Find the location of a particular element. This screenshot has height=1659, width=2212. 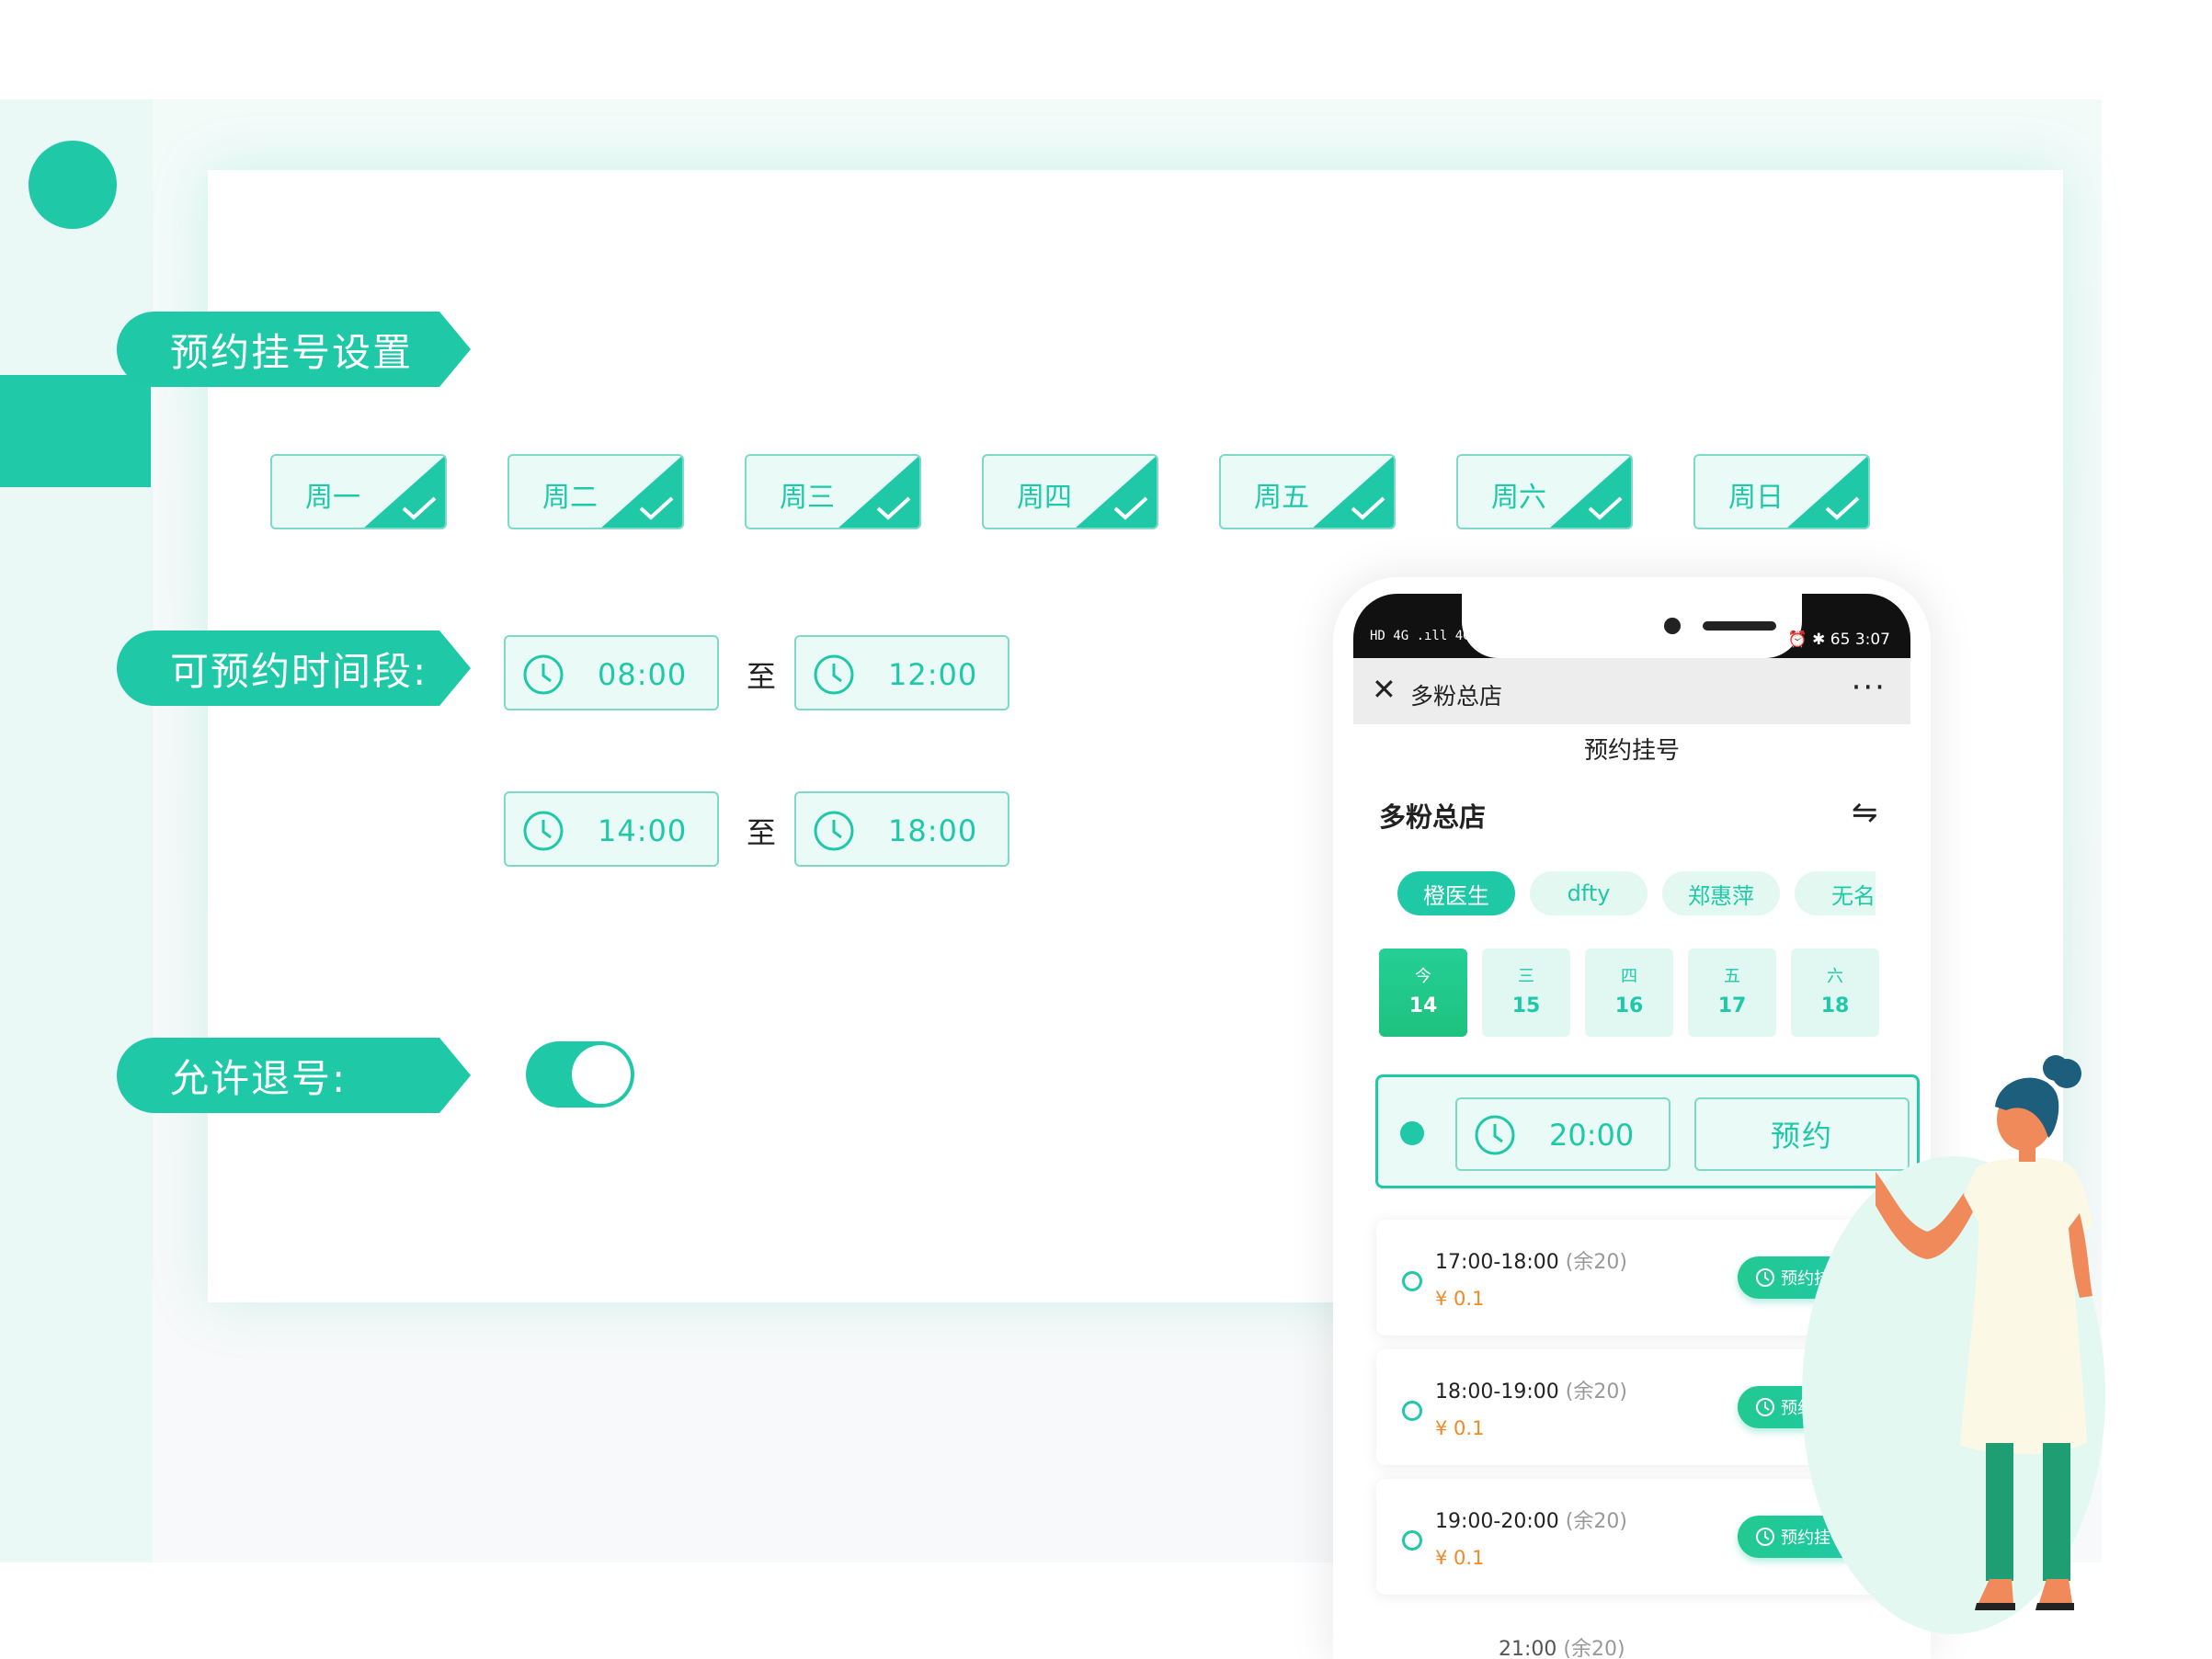

slot-time-range: 21:00 is located at coordinates (1528, 1648).